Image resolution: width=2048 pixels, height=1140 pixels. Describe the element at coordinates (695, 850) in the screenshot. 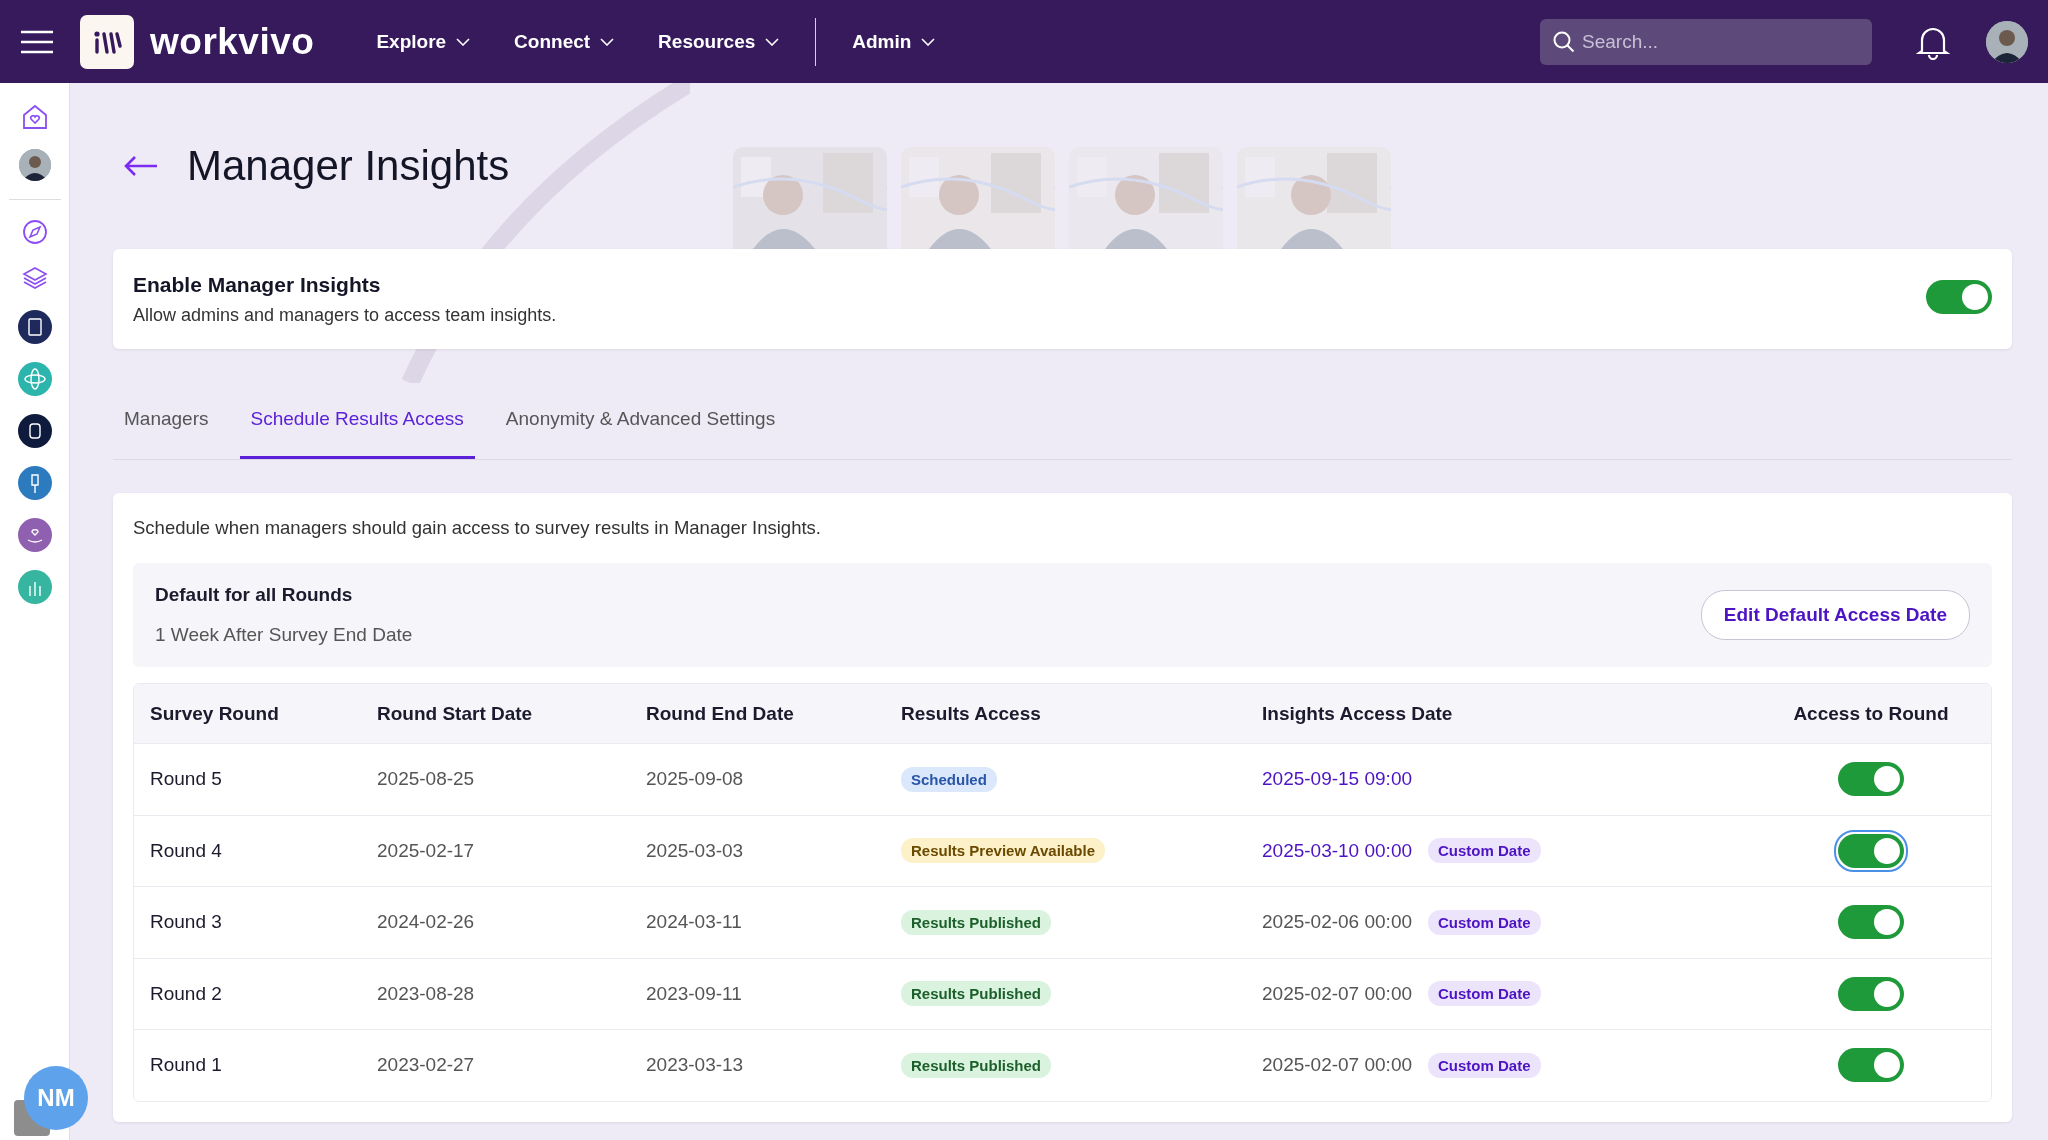

I see `table-cell: 2025-03-03` at that location.